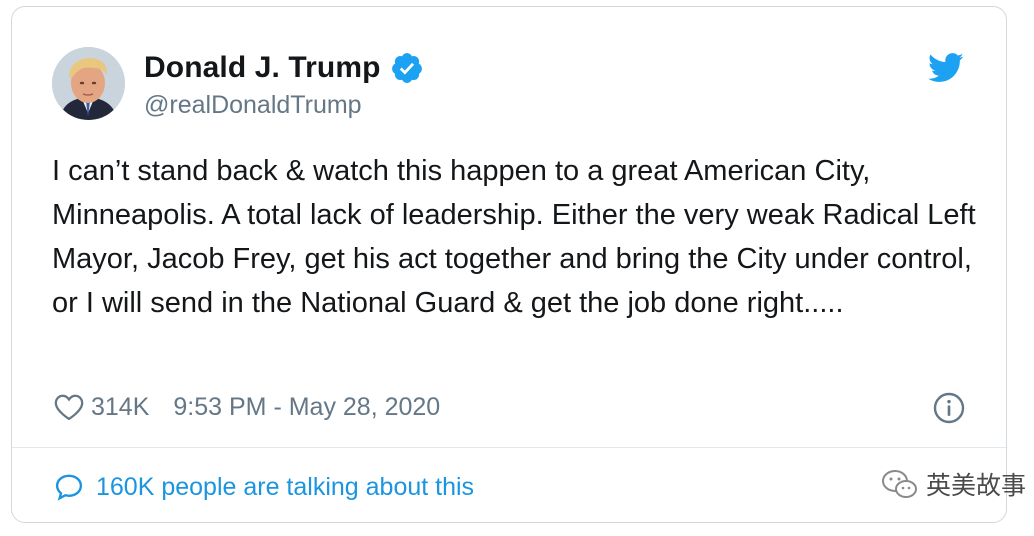 The height and width of the screenshot is (536, 1034). I want to click on conversation-link: 160K people are talking about this, so click(264, 487).